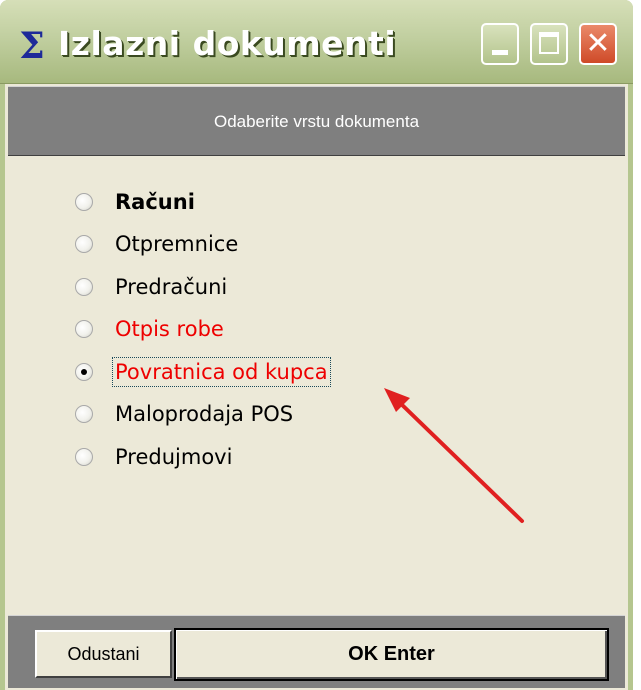  Describe the element at coordinates (169, 329) in the screenshot. I see `radio-label: Otpis robe` at that location.